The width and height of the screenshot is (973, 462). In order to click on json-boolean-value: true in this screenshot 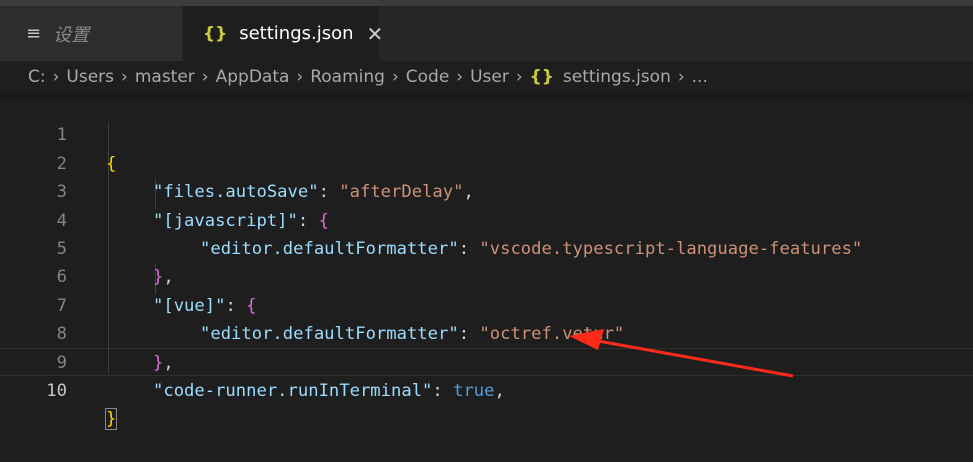, I will do `click(474, 391)`.